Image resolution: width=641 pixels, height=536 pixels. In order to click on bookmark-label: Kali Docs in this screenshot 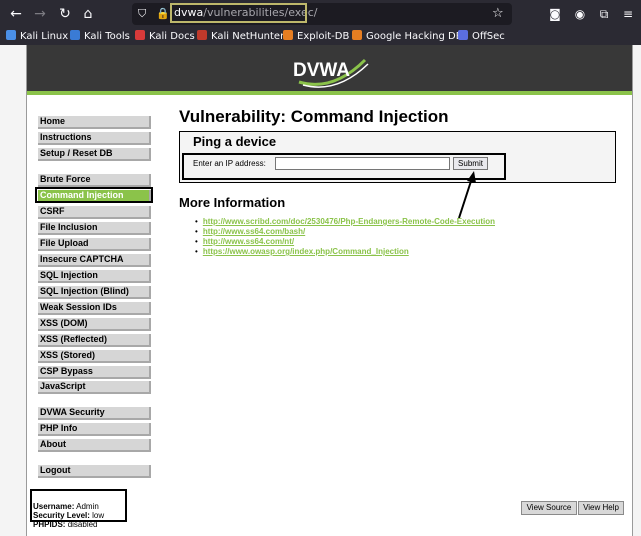, I will do `click(172, 36)`.